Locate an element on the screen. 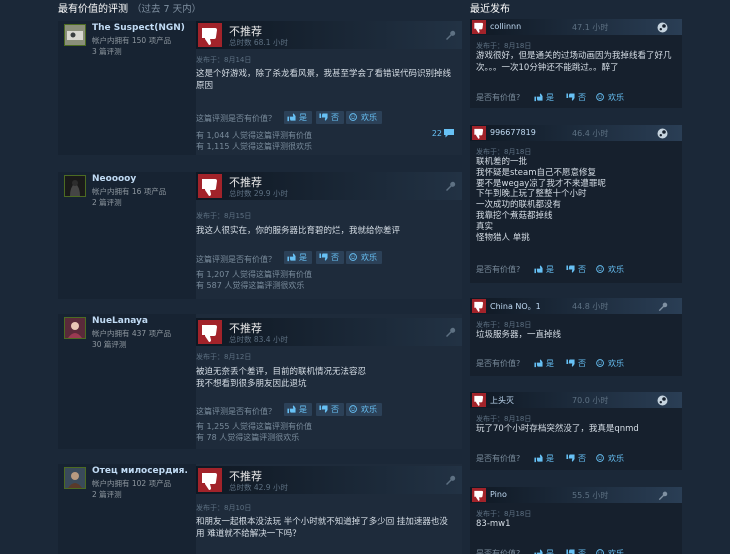 The height and width of the screenshot is (554, 730). recent-author-name: 上头灭 is located at coordinates (502, 400).